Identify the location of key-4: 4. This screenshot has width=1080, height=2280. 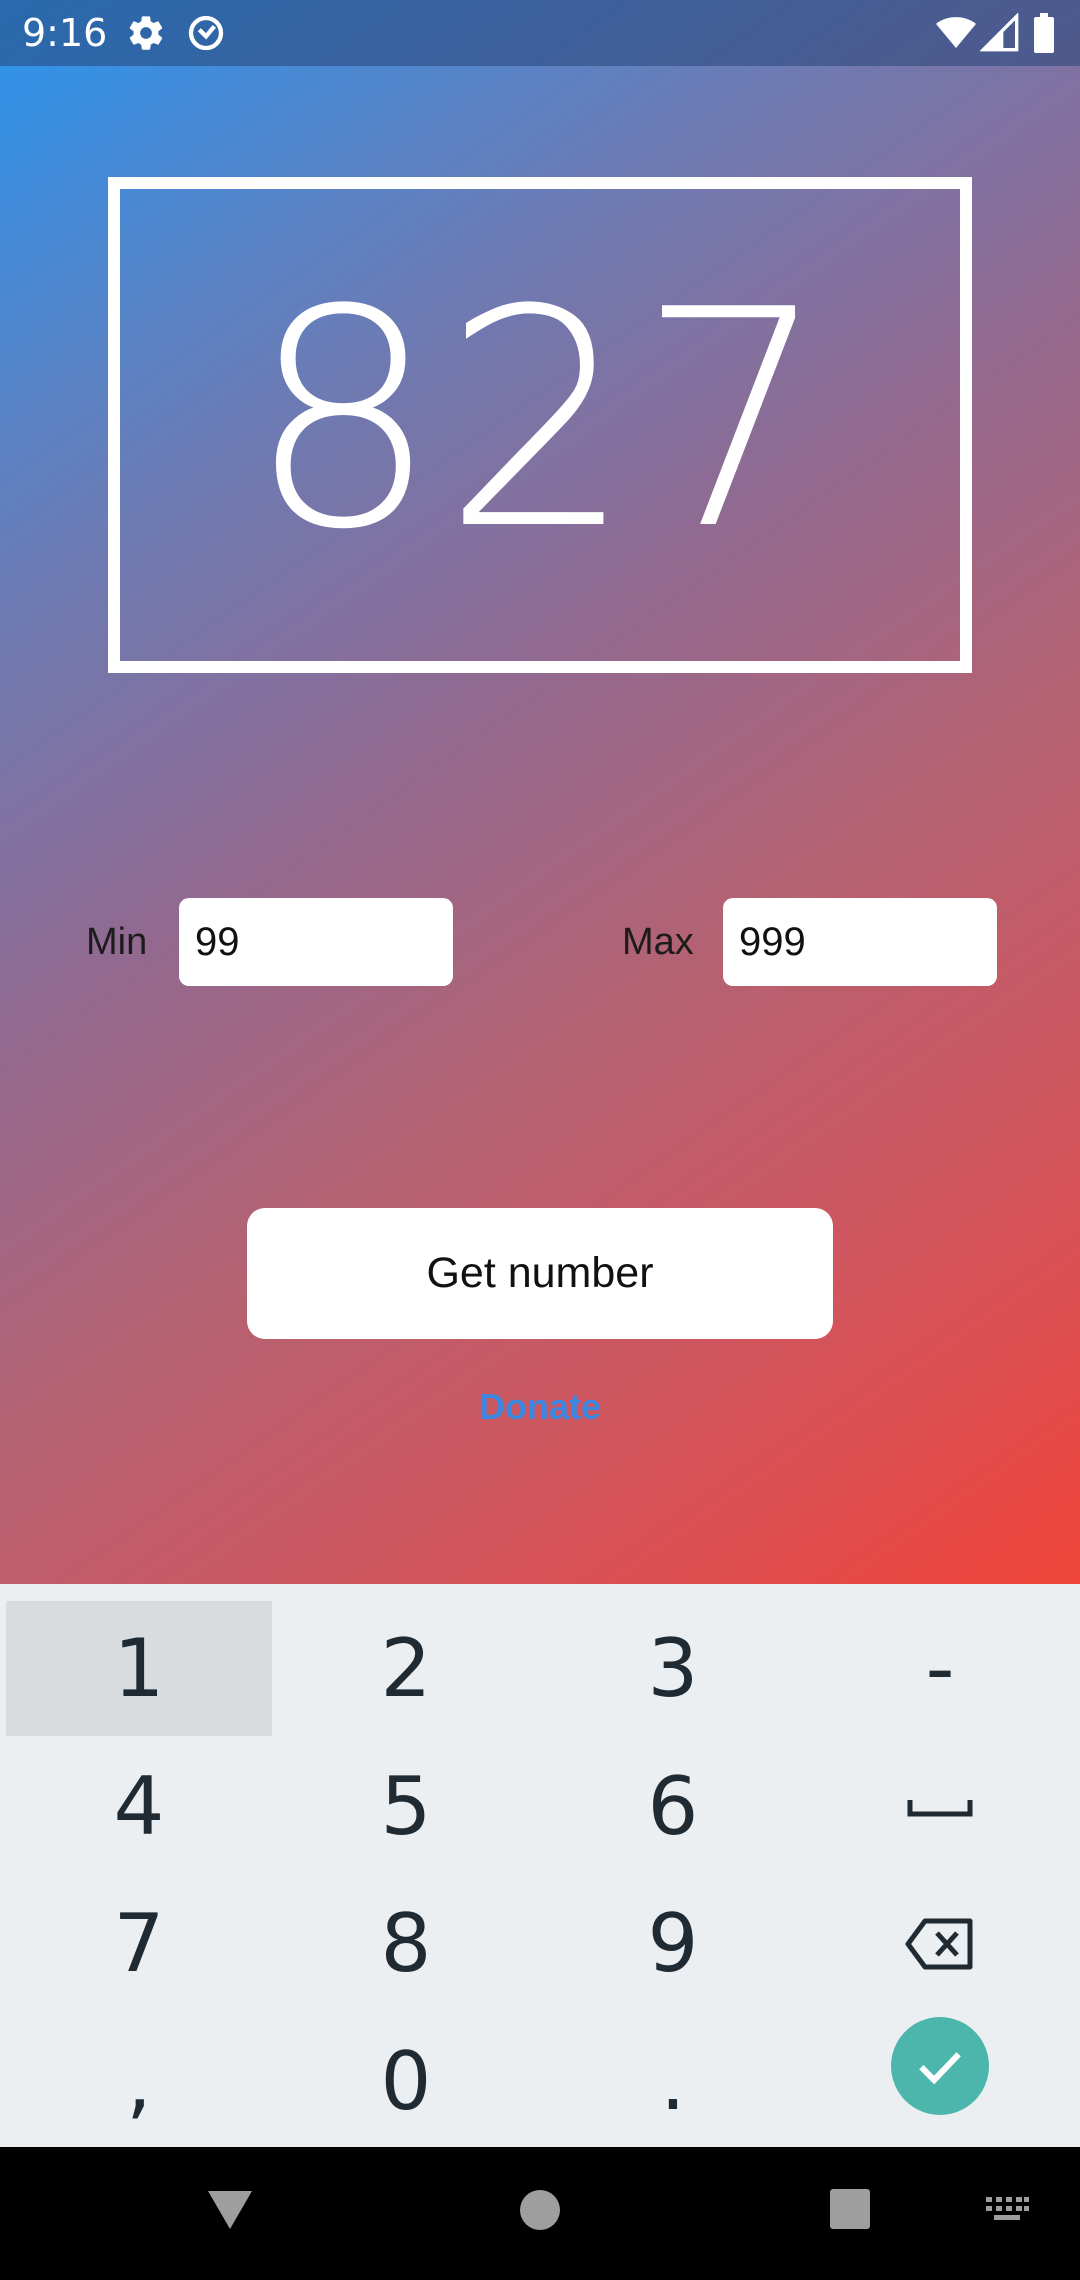
(139, 1806).